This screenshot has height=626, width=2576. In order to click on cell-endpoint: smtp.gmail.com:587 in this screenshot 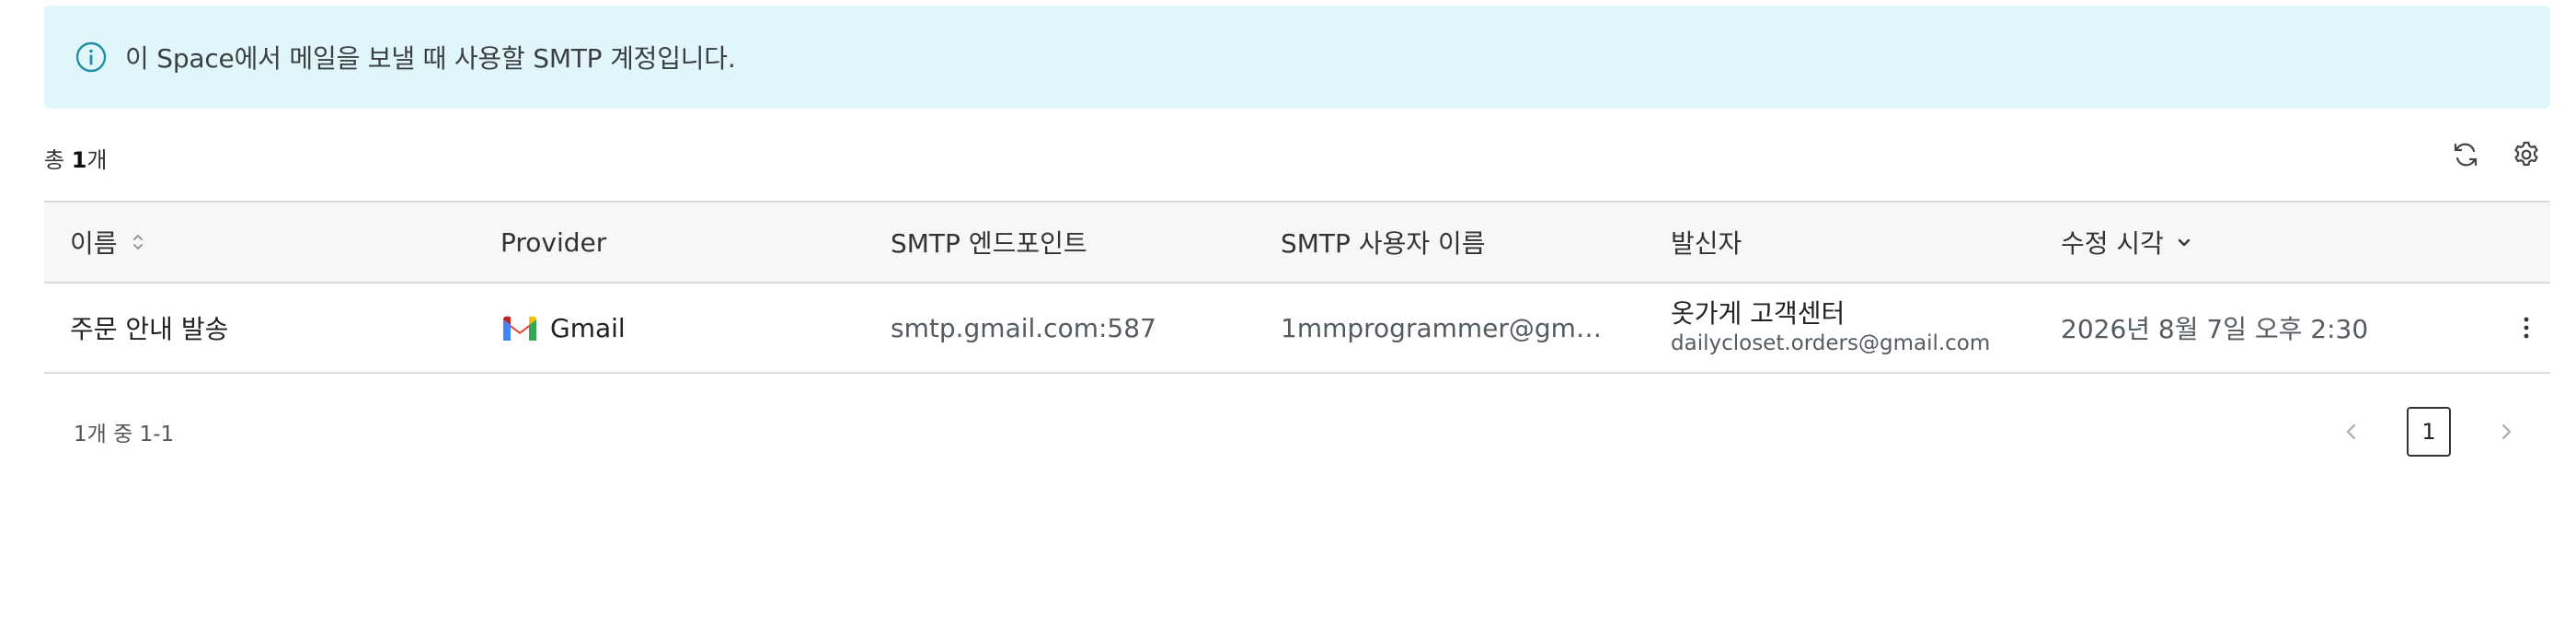, I will do `click(1023, 327)`.